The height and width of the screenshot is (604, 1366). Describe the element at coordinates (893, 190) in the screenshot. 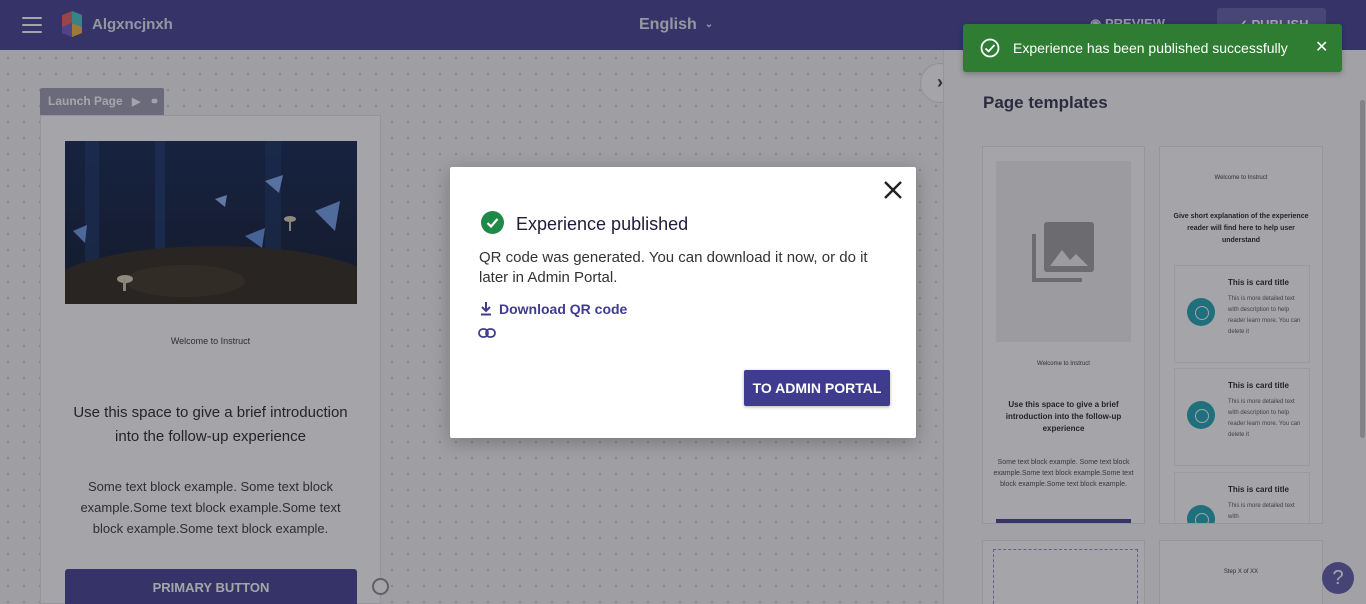

I see `close-icon` at that location.